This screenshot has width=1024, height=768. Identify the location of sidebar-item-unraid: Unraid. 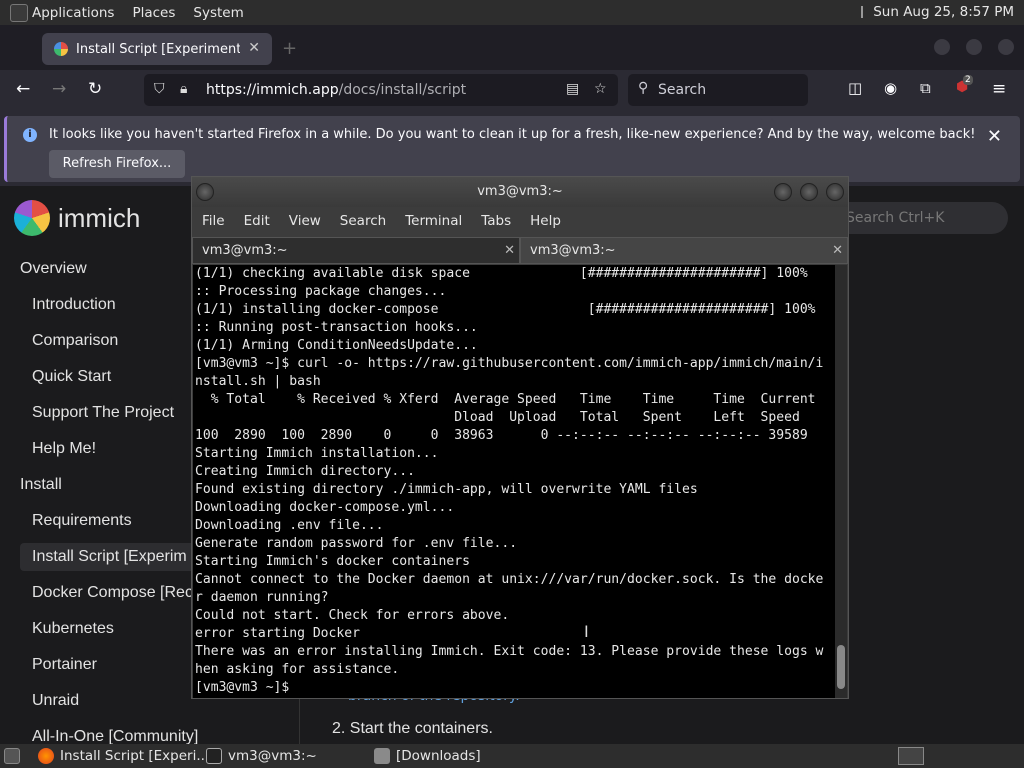
(55, 701).